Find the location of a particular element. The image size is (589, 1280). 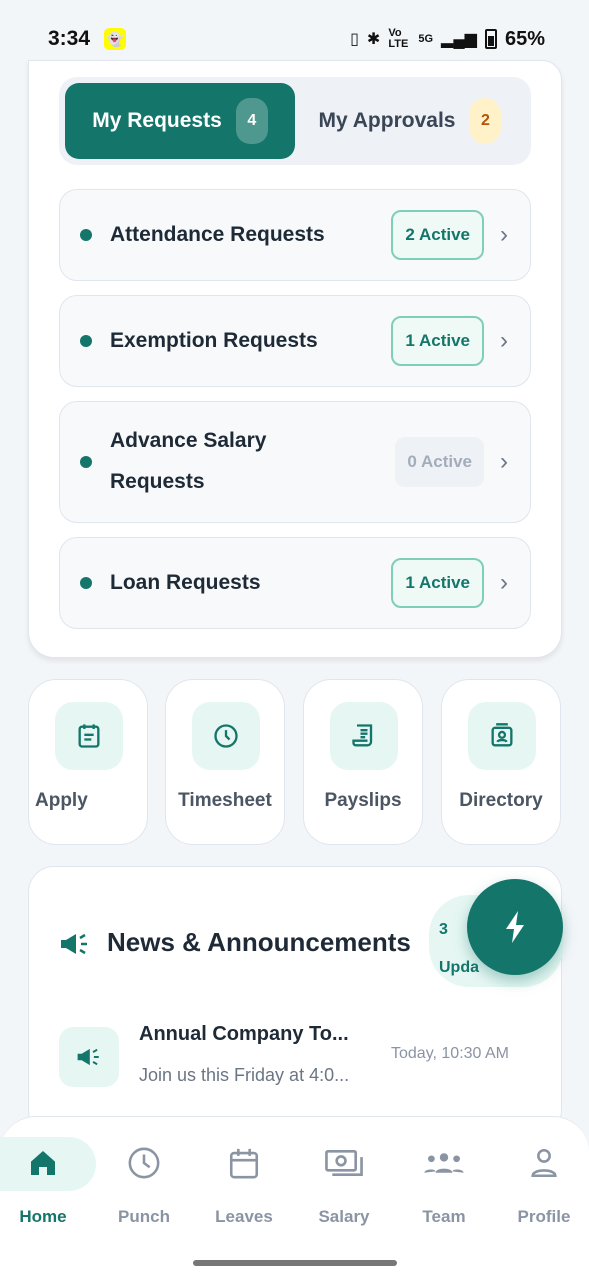

nav-punch: Punch is located at coordinates (144, 1184).